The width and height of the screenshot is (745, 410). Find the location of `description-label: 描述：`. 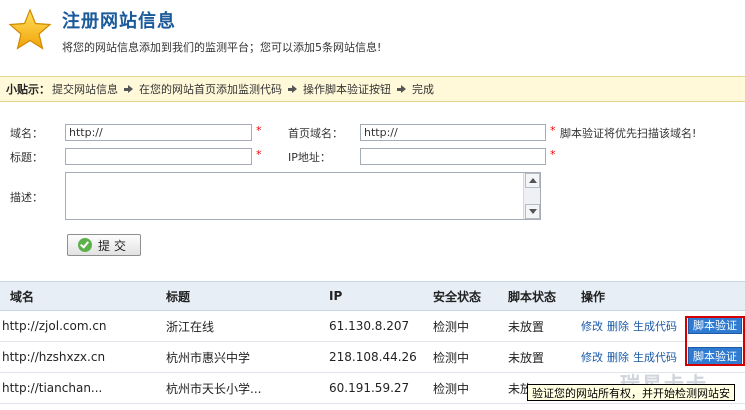

description-label: 描述： is located at coordinates (26, 197).